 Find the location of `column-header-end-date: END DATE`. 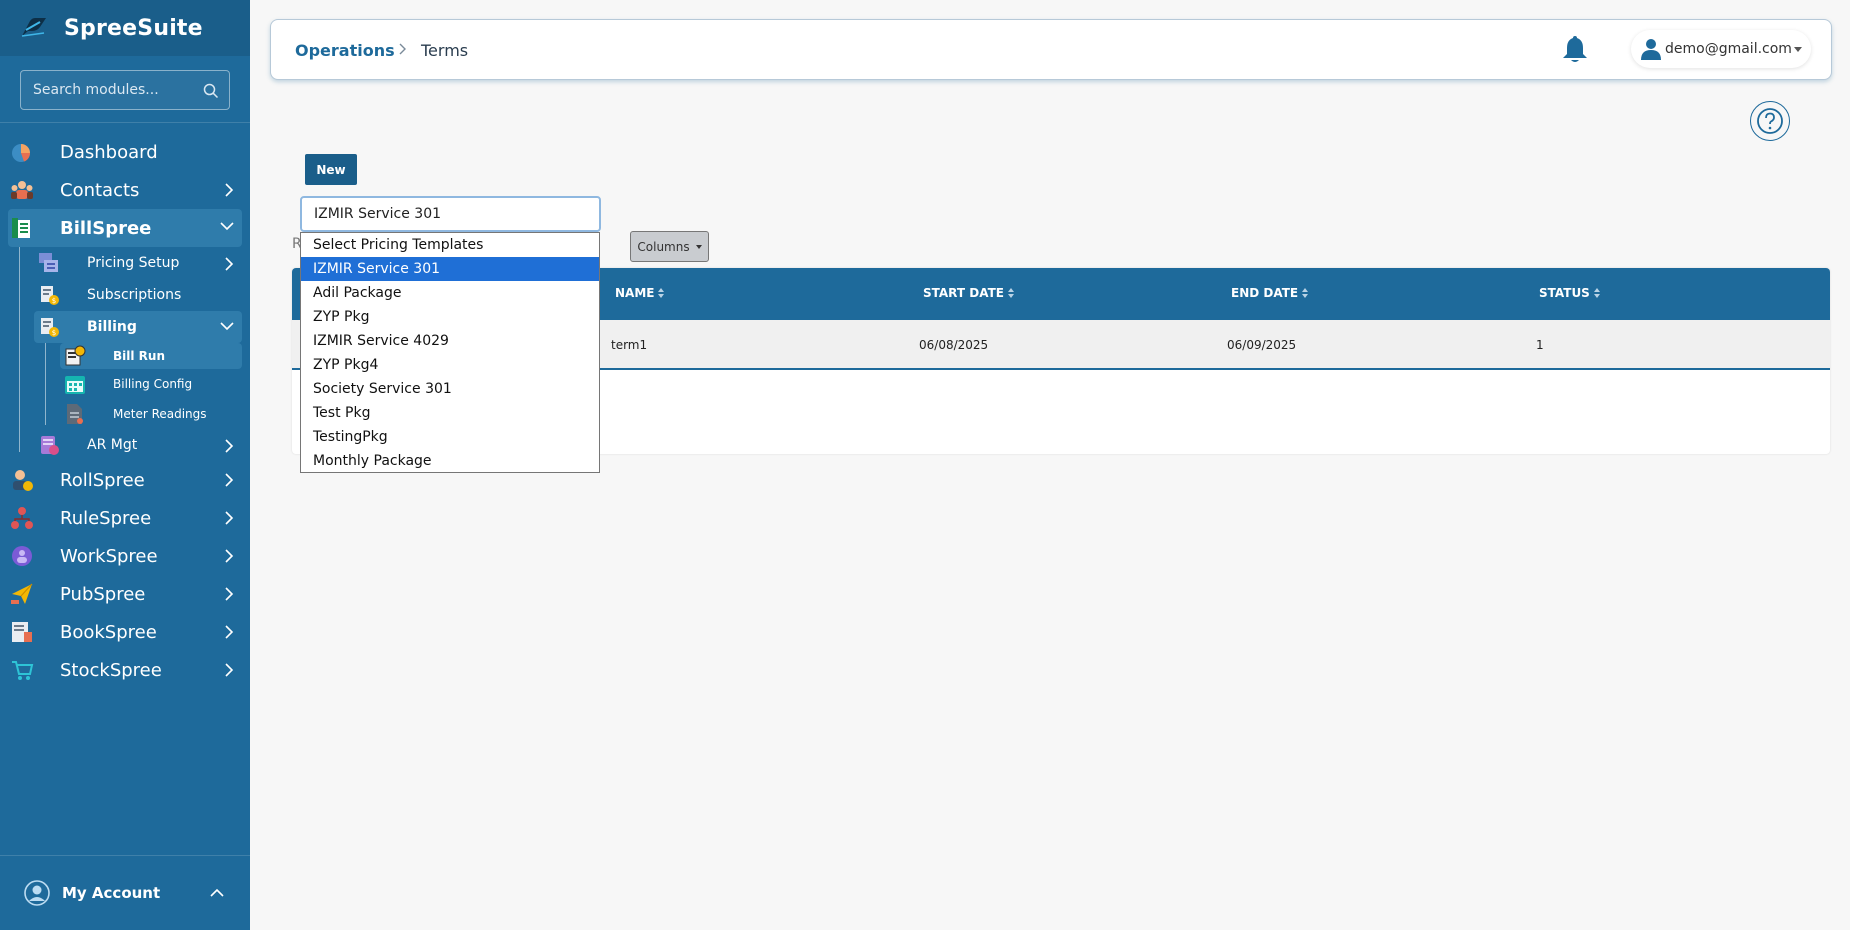

column-header-end-date: END DATE is located at coordinates (1270, 293).